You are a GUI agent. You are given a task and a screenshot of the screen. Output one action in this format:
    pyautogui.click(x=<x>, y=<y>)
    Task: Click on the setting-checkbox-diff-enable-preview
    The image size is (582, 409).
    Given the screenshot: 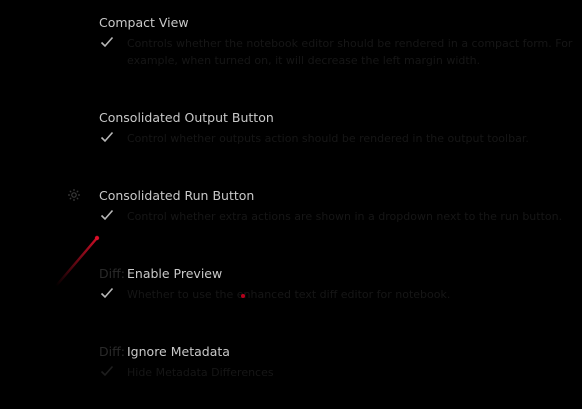 What is the action you would take?
    pyautogui.click(x=107, y=293)
    